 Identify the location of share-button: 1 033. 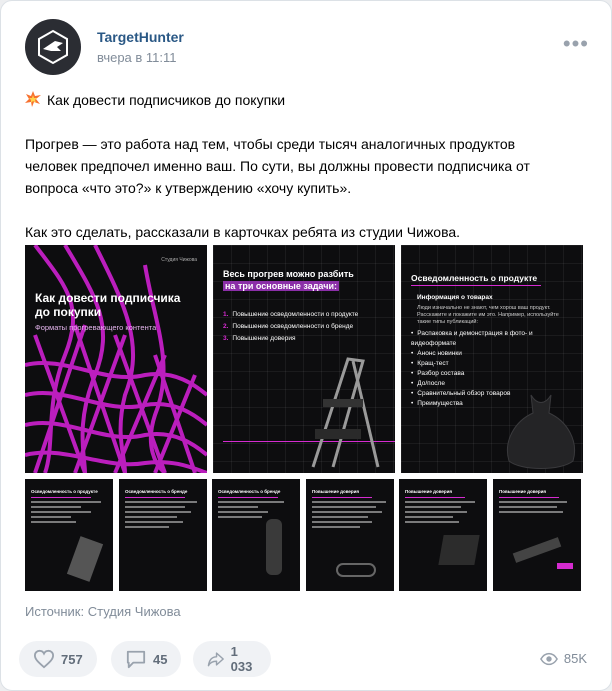
(232, 659).